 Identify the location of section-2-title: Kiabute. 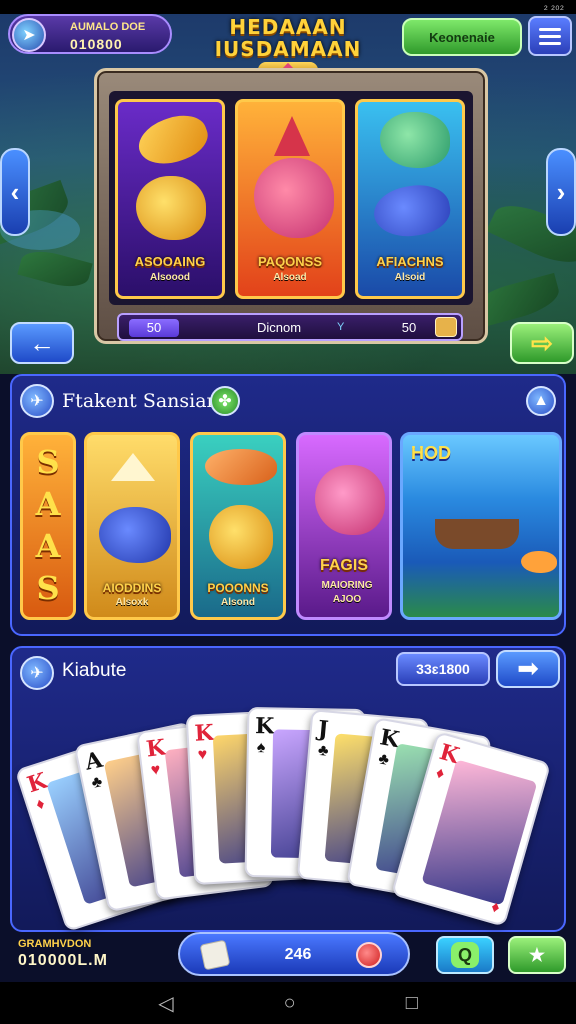
(94, 670).